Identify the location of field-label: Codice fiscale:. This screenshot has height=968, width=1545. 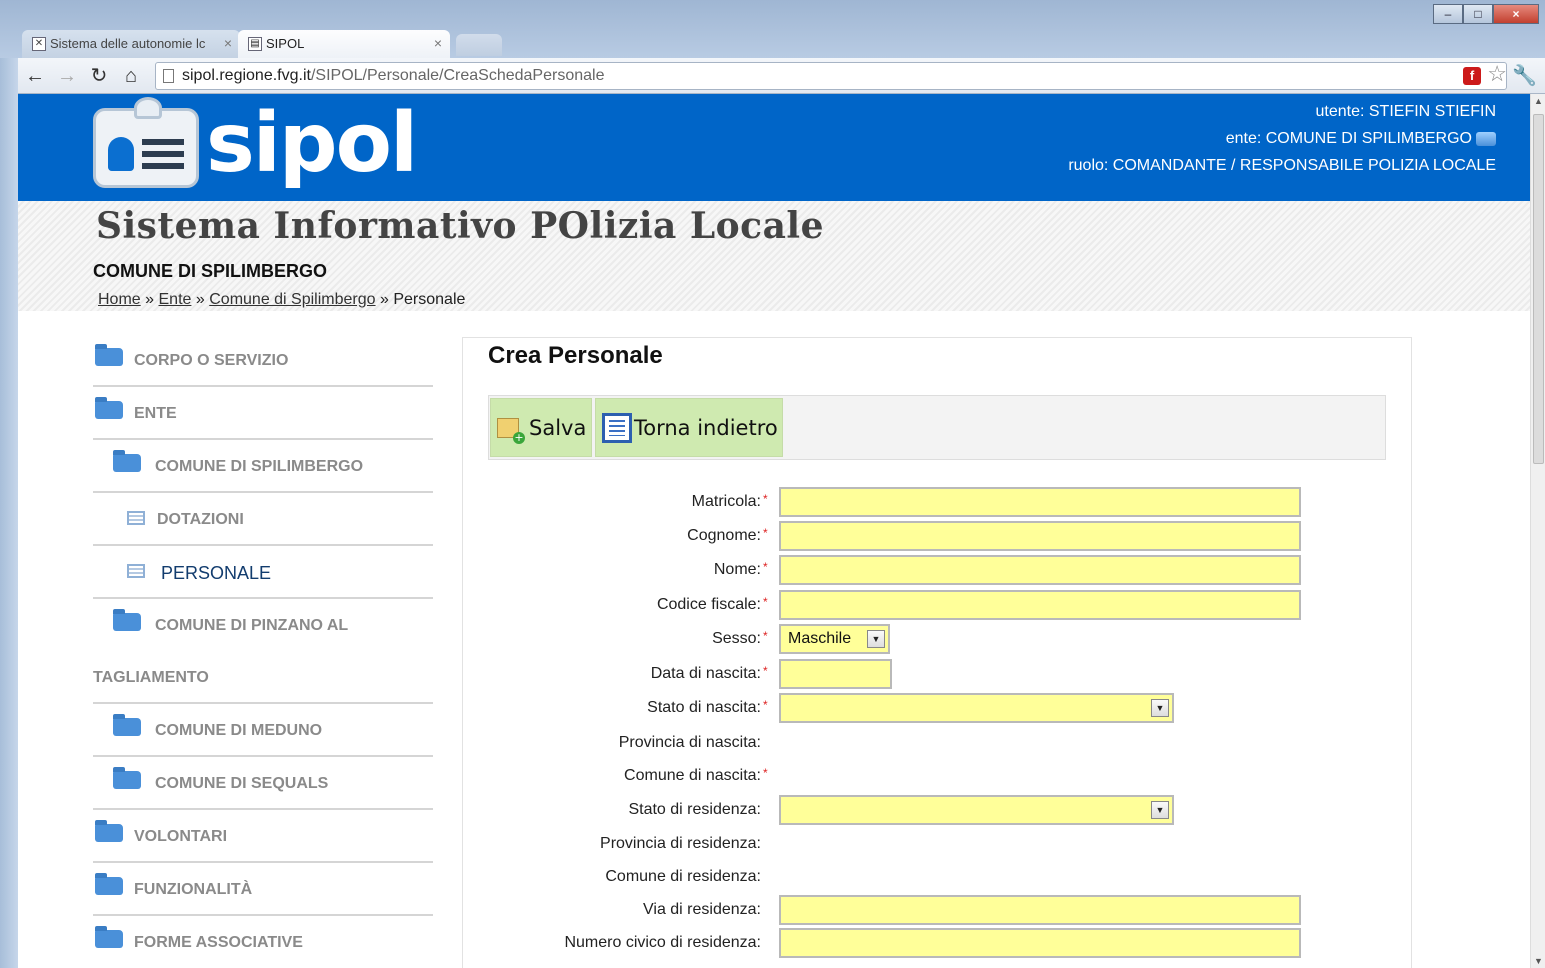
(708, 604).